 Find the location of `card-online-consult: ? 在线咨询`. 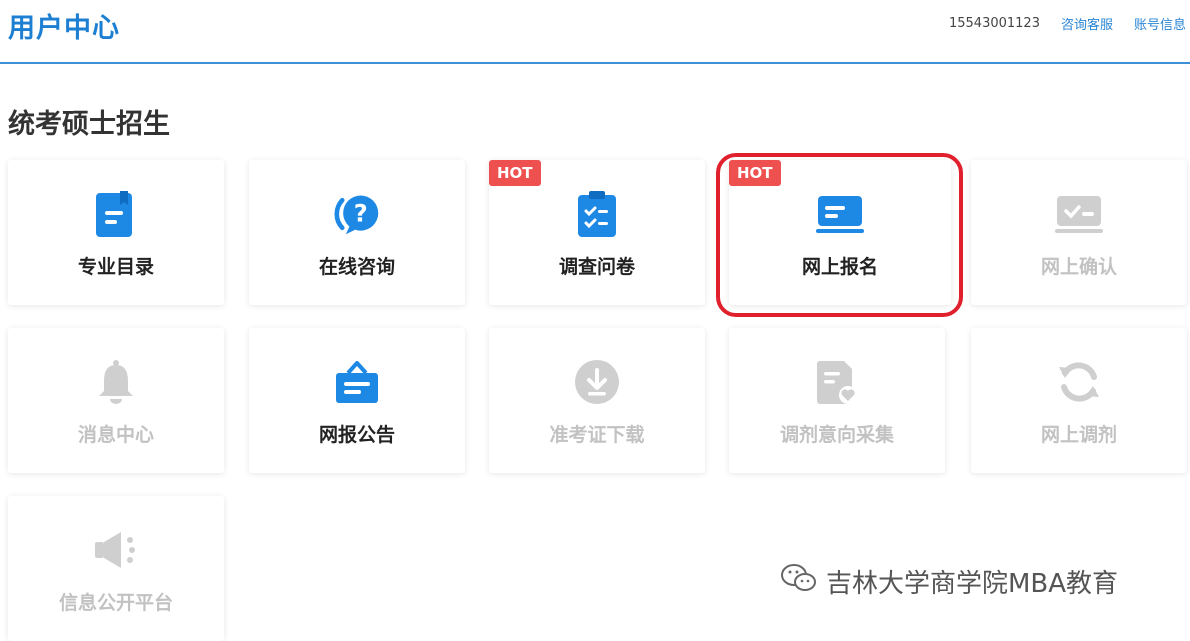

card-online-consult: ? 在线咨询 is located at coordinates (357, 232).